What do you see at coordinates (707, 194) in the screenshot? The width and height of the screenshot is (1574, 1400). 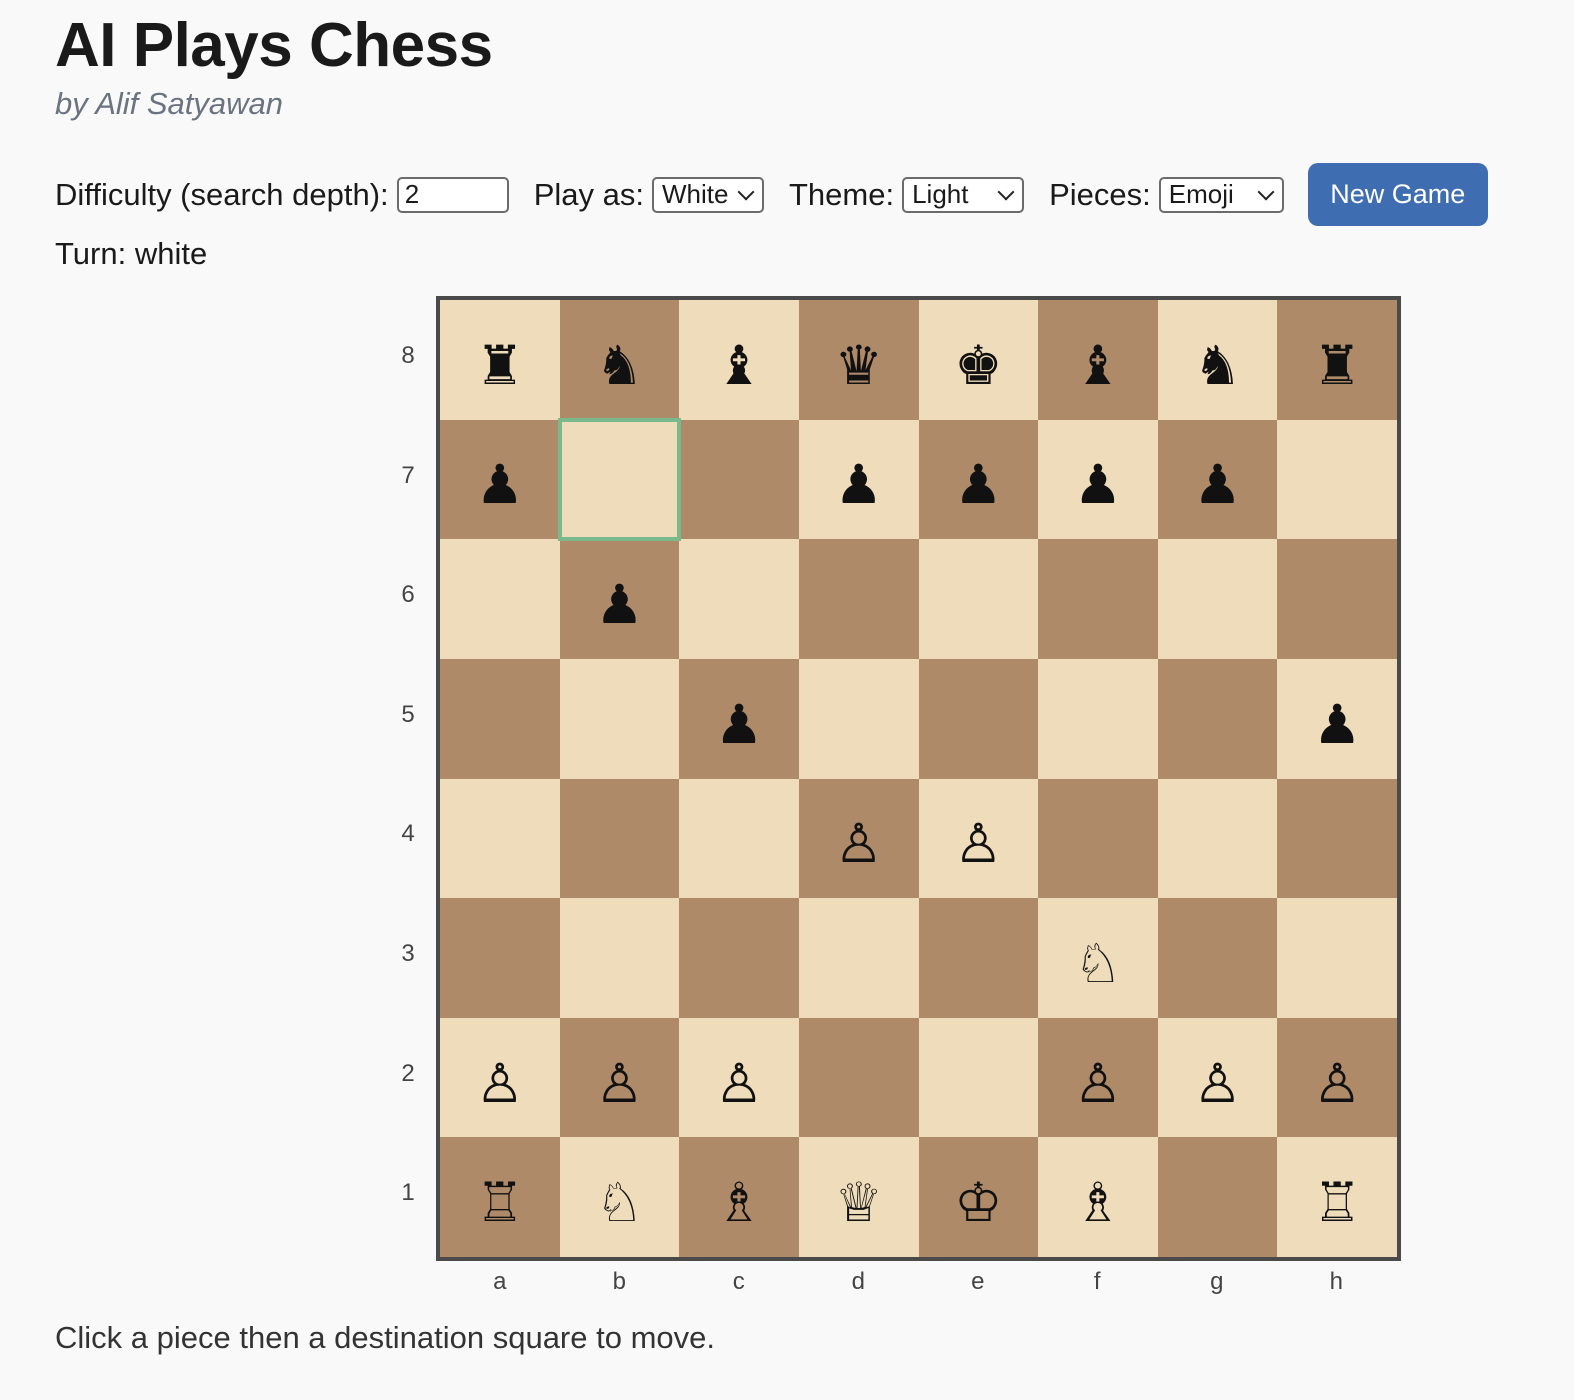 I see `play-as-select: White` at bounding box center [707, 194].